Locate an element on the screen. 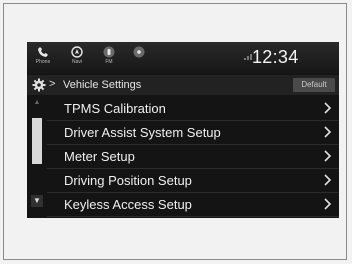 This screenshot has width=352, height=264. default-button: Default is located at coordinates (314, 85).